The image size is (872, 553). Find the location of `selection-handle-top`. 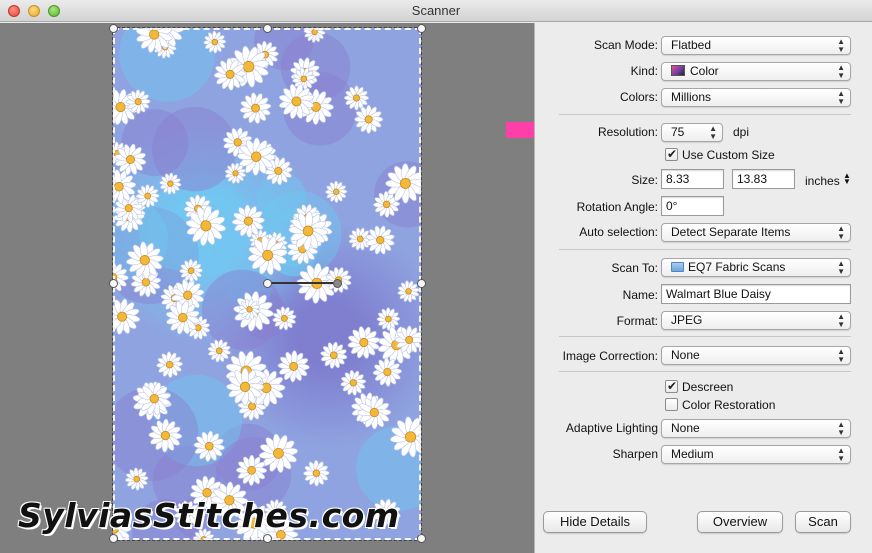

selection-handle-top is located at coordinates (267, 28).